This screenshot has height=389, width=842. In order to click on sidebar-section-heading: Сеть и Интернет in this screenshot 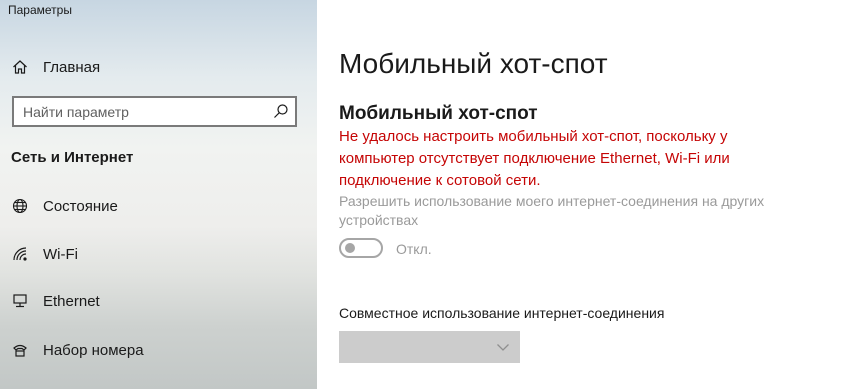, I will do `click(72, 157)`.